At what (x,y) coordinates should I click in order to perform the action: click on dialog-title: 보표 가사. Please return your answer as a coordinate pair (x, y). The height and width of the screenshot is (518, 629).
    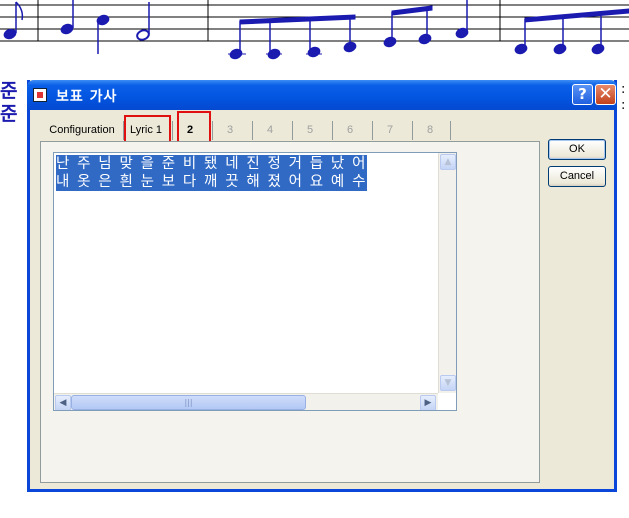
    Looking at the image, I should click on (87, 97).